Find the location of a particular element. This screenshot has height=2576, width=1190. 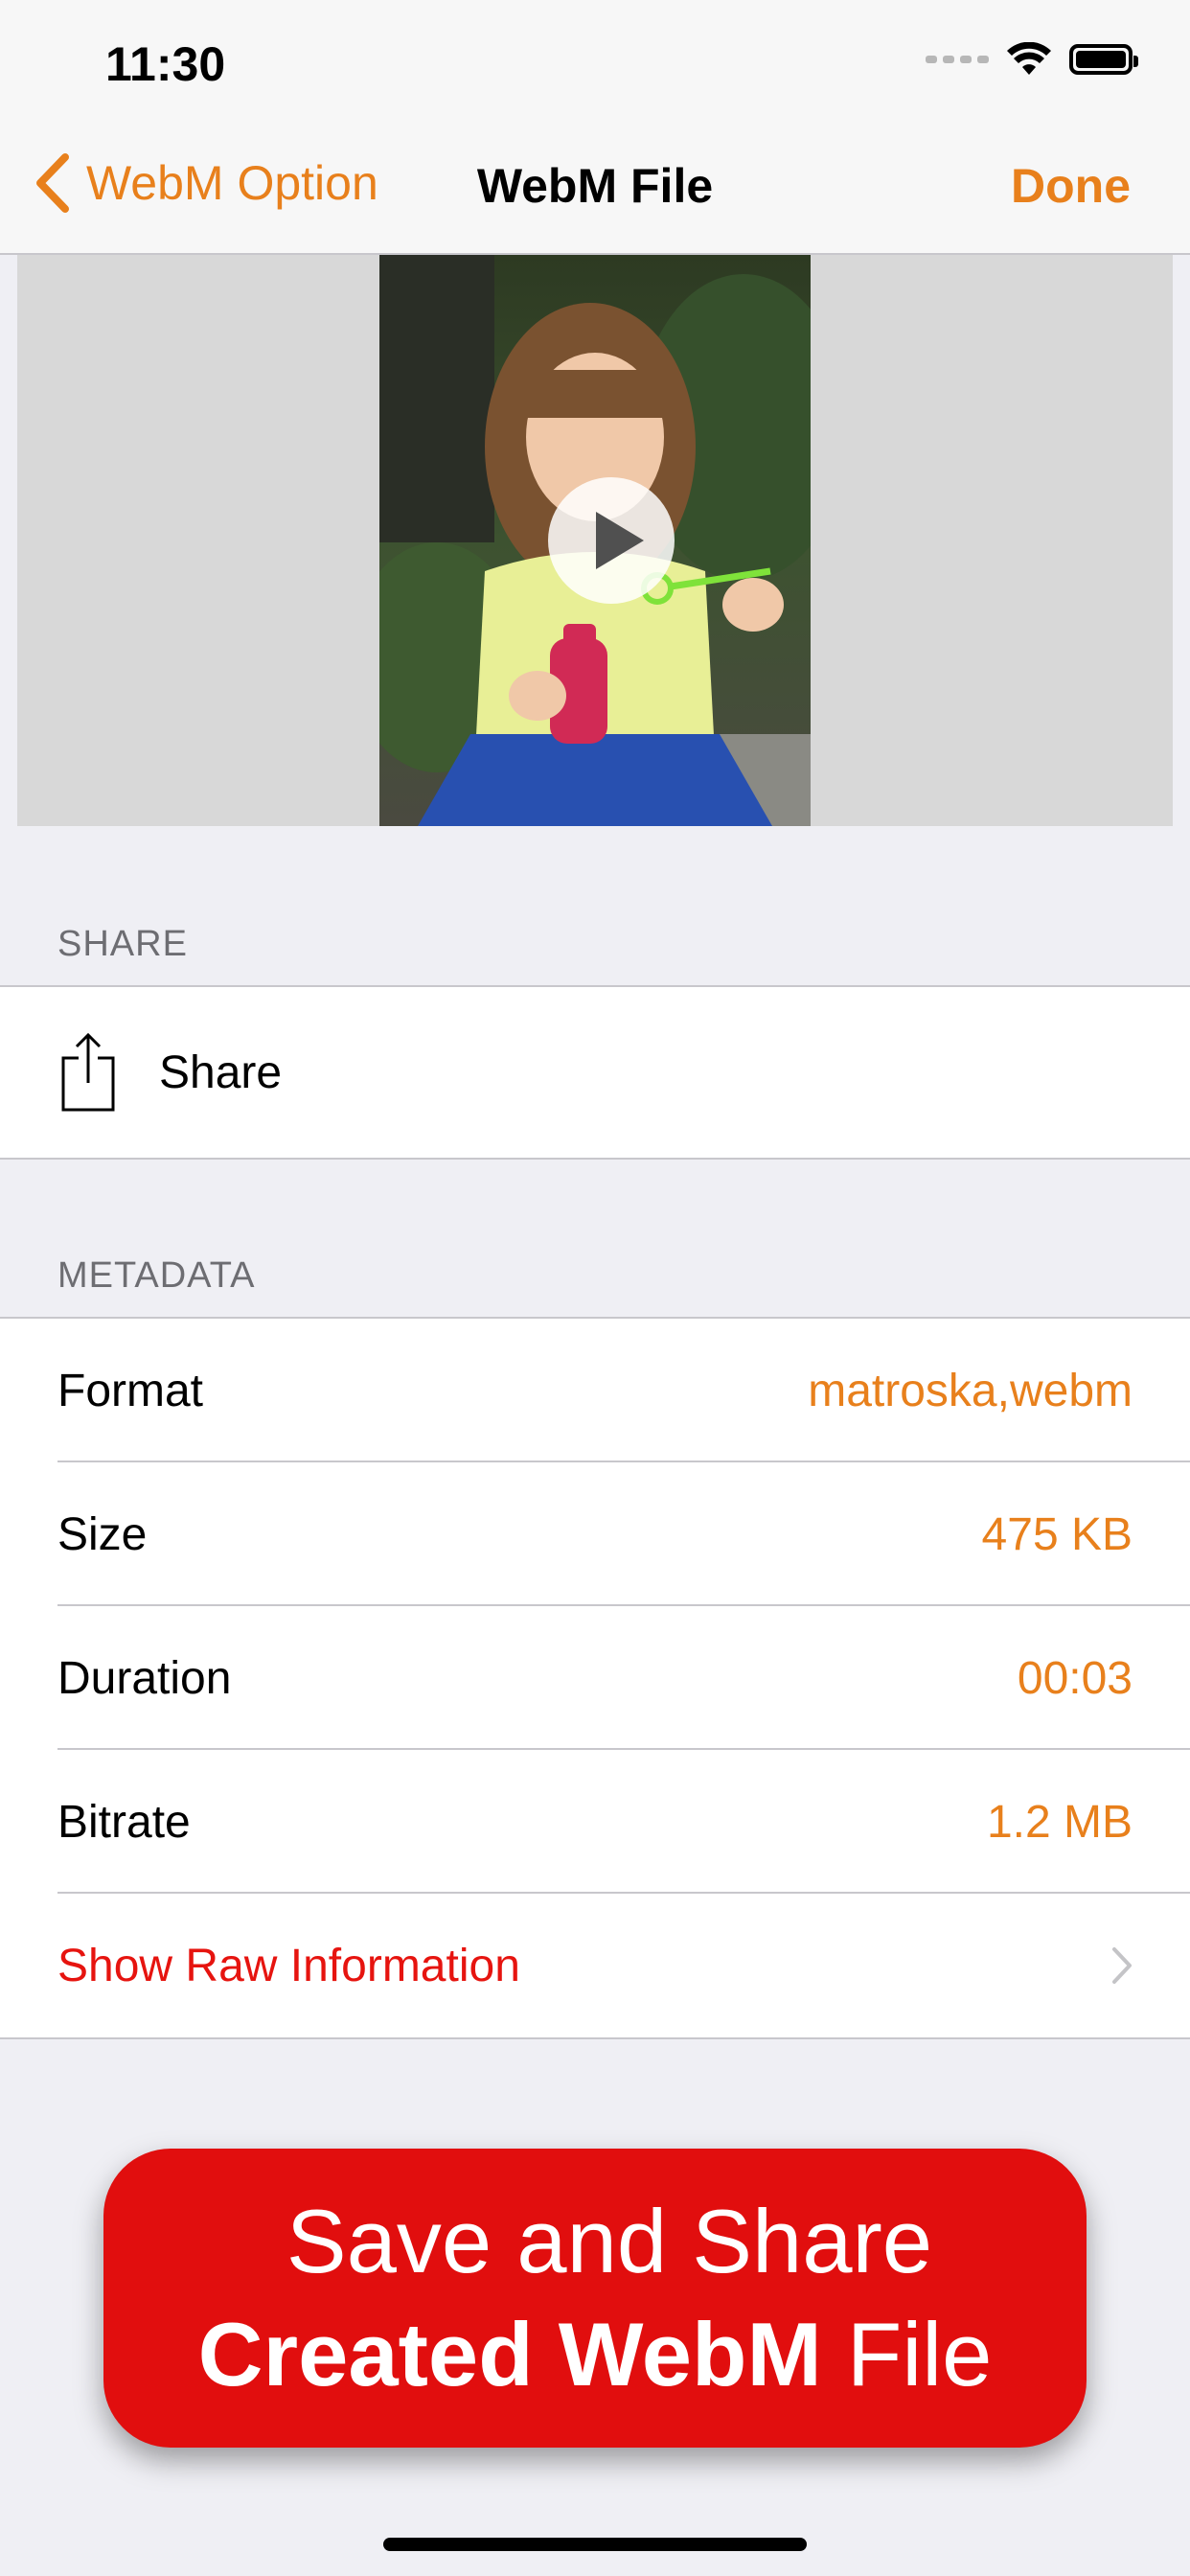

cta-line-2-bold: Created WebM is located at coordinates (510, 2354).